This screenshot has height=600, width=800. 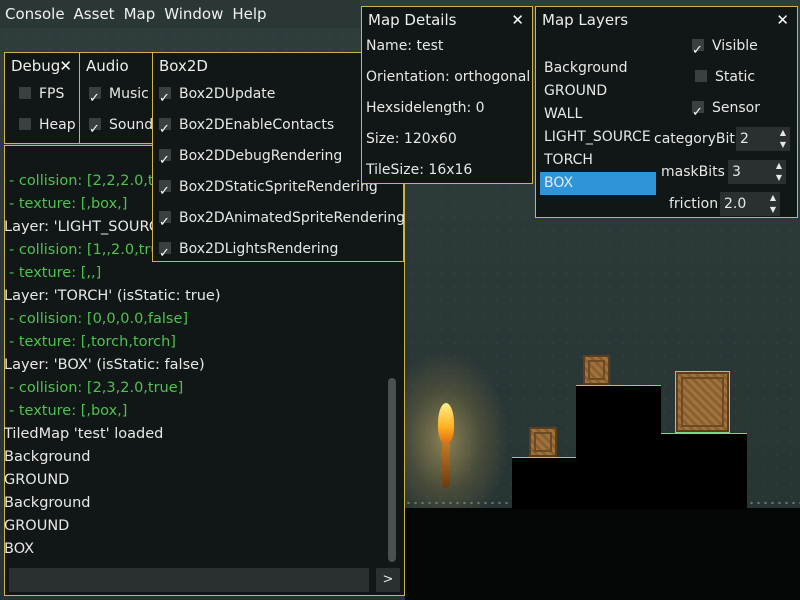 What do you see at coordinates (598, 160) in the screenshot?
I see `layer-item-torch: TORCH` at bounding box center [598, 160].